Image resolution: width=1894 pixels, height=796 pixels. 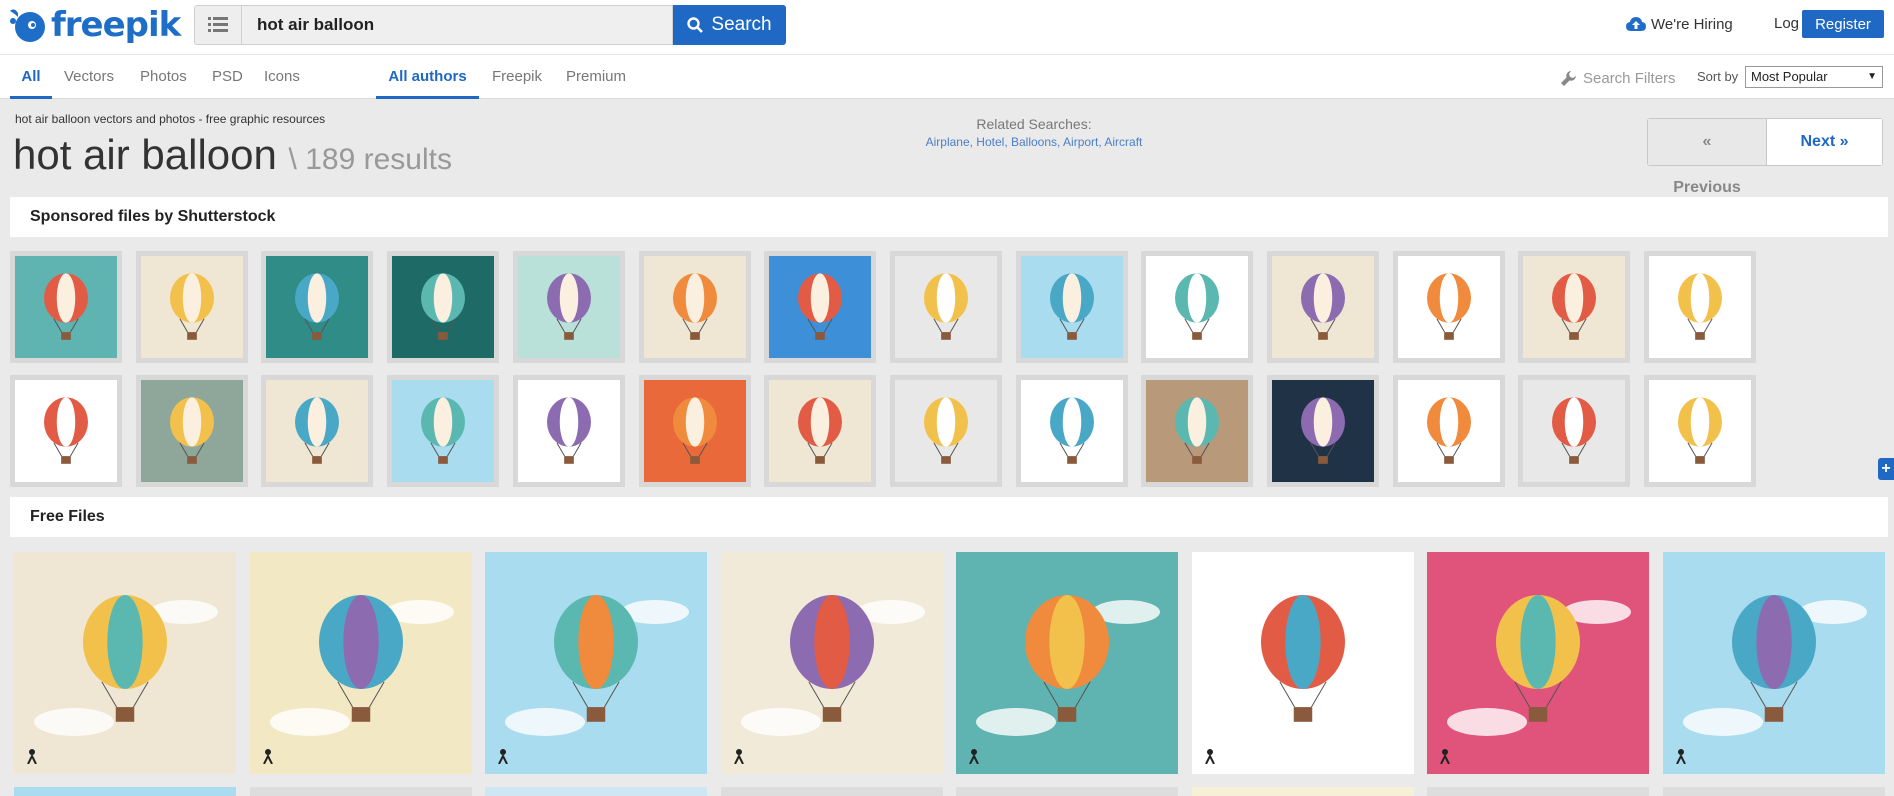 I want to click on sort-label: Sort by, so click(x=1718, y=76).